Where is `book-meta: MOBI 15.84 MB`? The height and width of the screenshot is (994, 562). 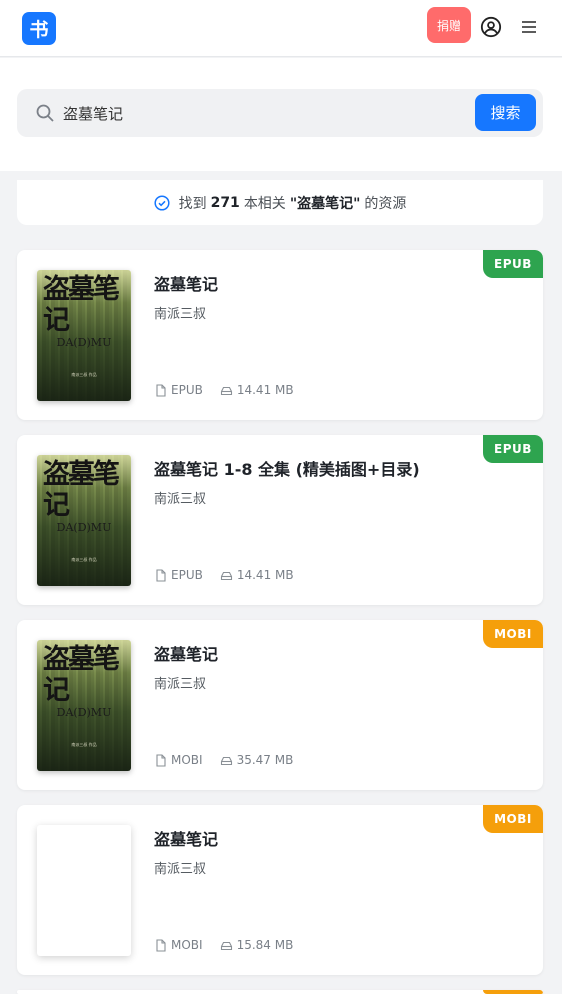 book-meta: MOBI 15.84 MB is located at coordinates (223, 945).